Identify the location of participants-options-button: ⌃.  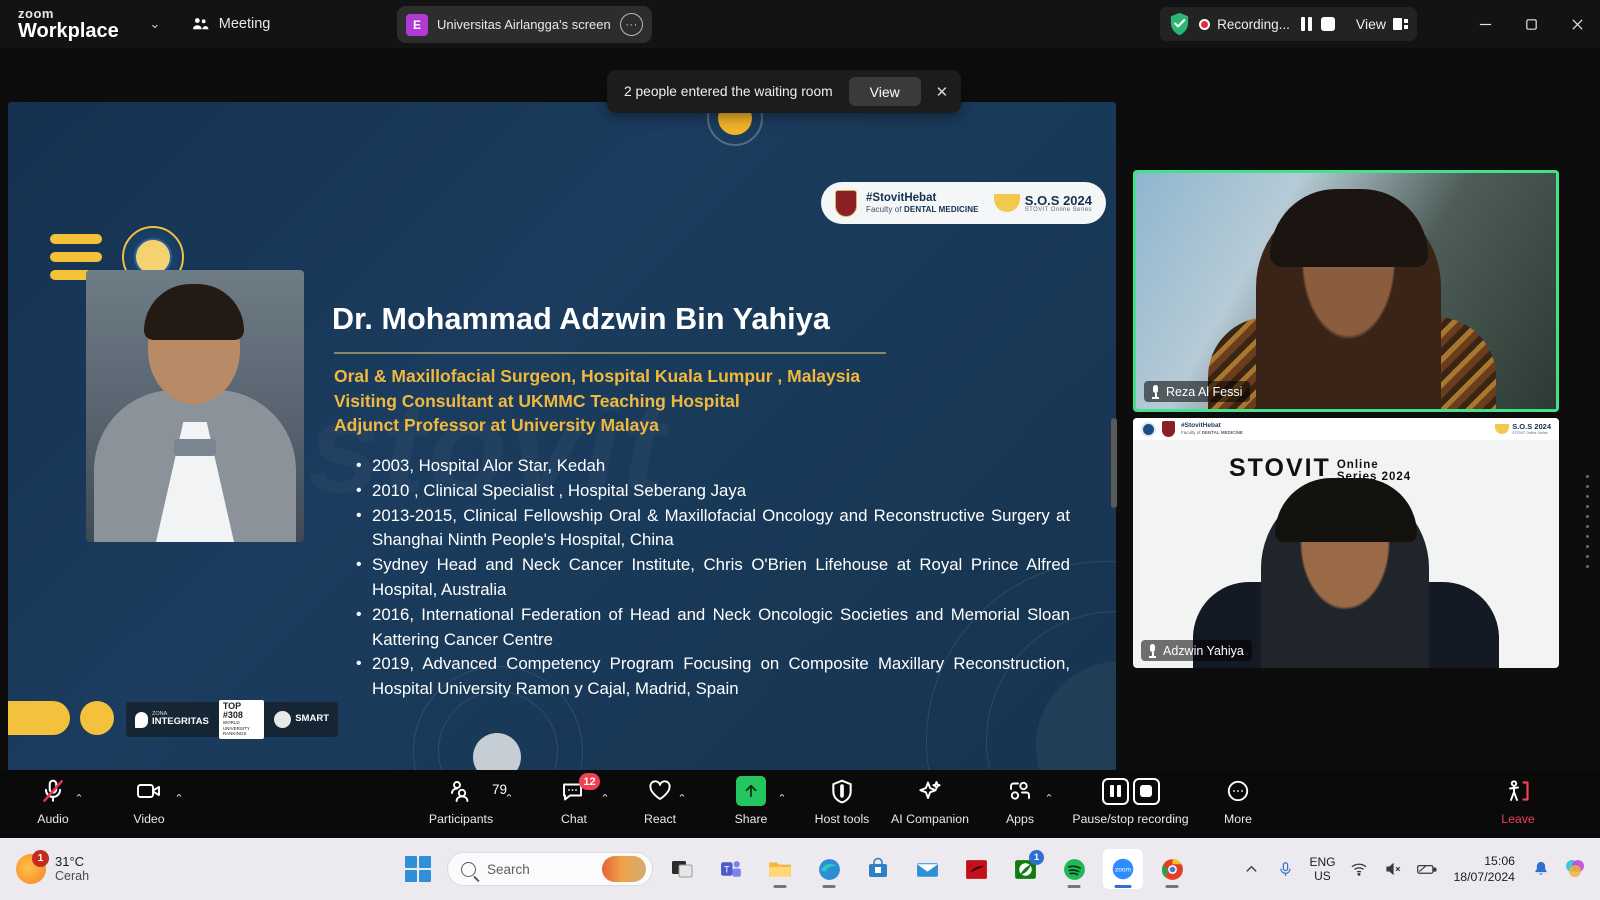
(509, 791).